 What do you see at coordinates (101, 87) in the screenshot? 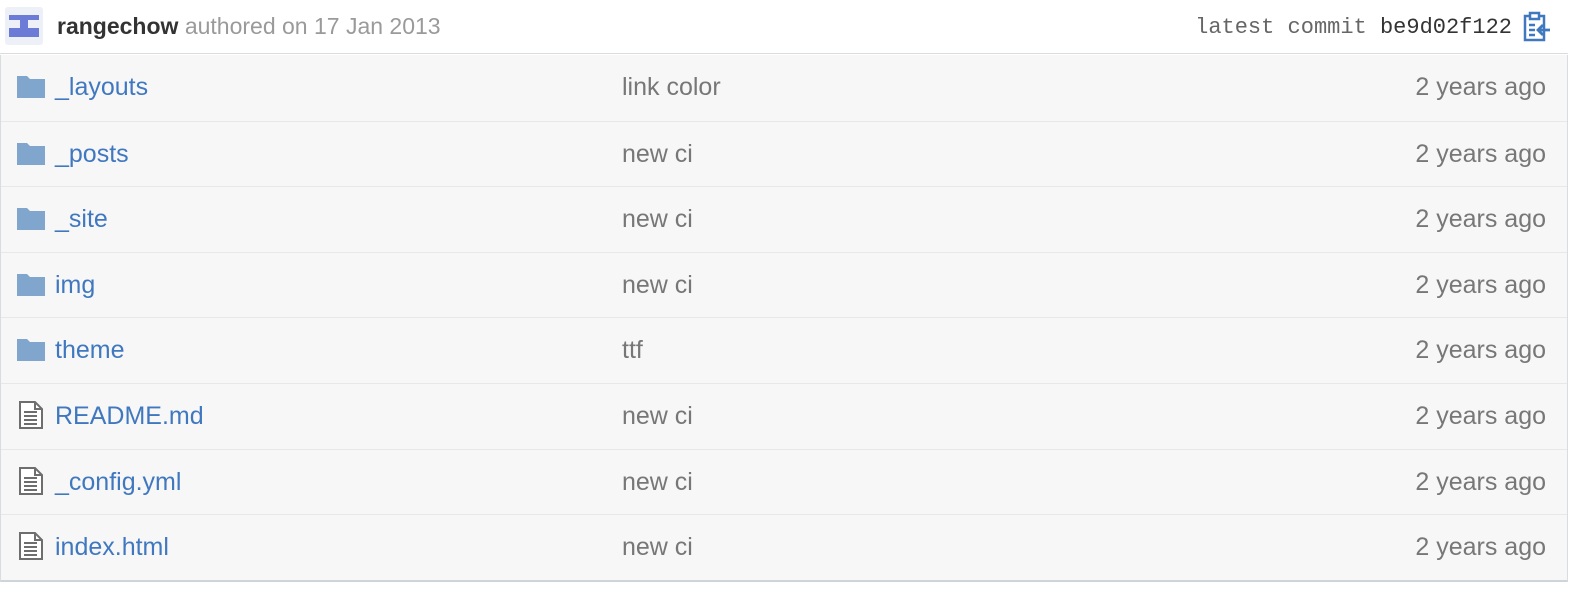
I see `file-name-link: _layouts` at bounding box center [101, 87].